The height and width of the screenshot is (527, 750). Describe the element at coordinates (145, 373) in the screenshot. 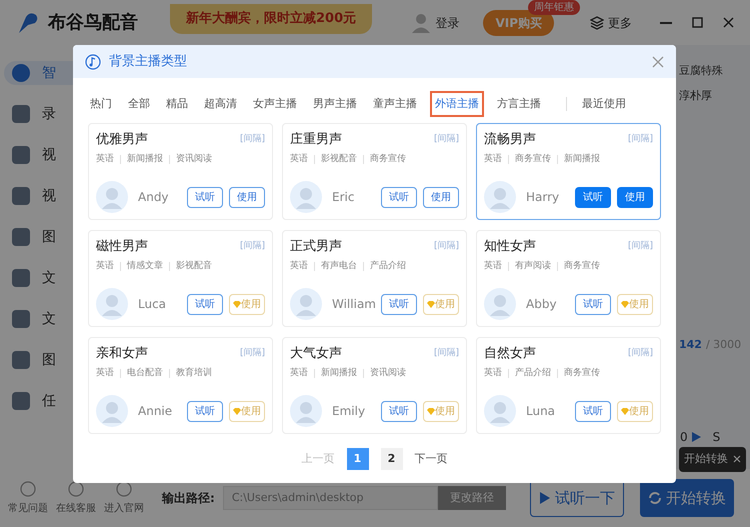

I see `voice-tag: 电台配音` at that location.